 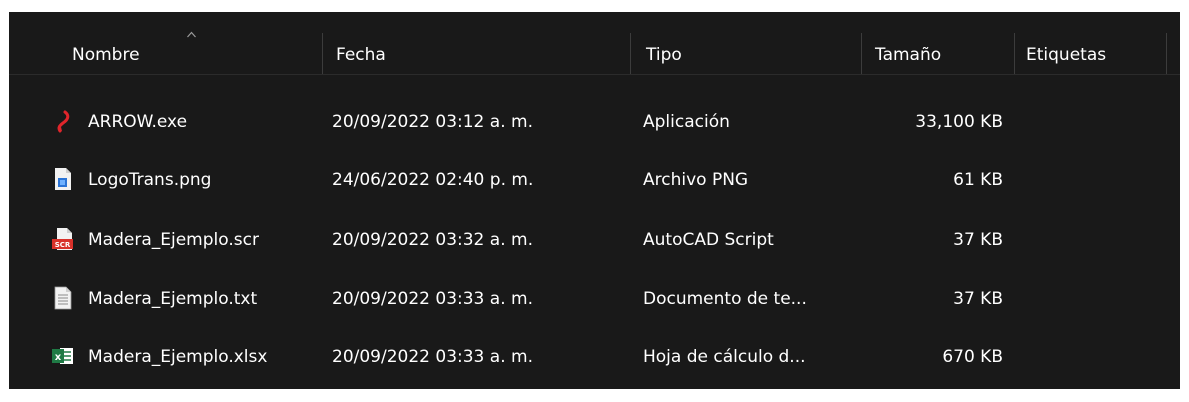 What do you see at coordinates (361, 43) in the screenshot?
I see `column-header-date: Fecha` at bounding box center [361, 43].